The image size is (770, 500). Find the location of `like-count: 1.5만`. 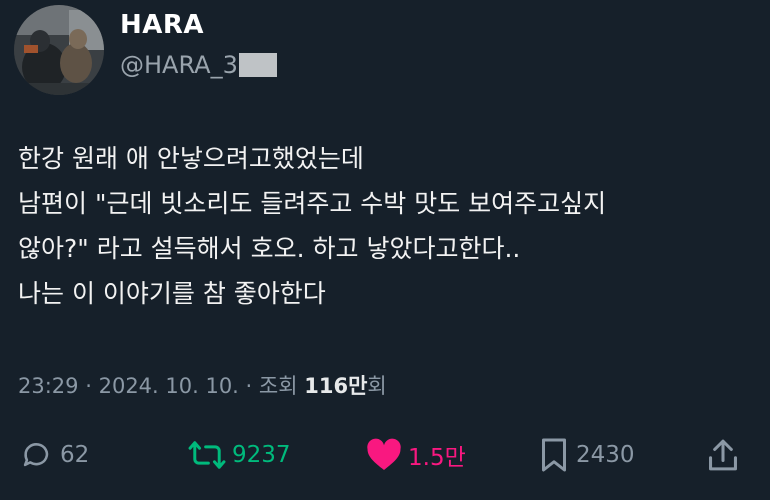

like-count: 1.5만 is located at coordinates (437, 458).